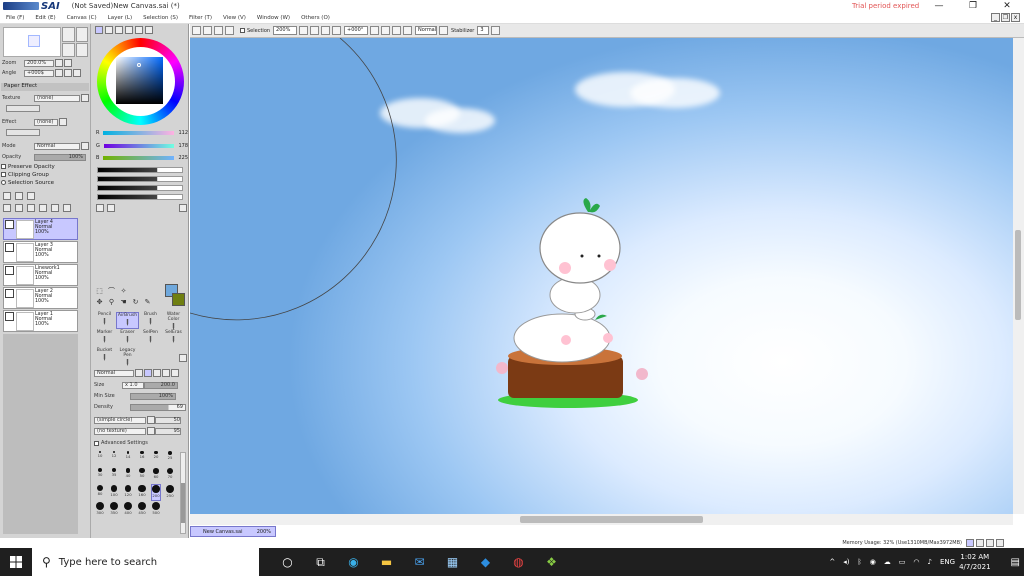 This screenshot has width=1024, height=576. What do you see at coordinates (139, 145) in the screenshot?
I see `green-slider` at bounding box center [139, 145].